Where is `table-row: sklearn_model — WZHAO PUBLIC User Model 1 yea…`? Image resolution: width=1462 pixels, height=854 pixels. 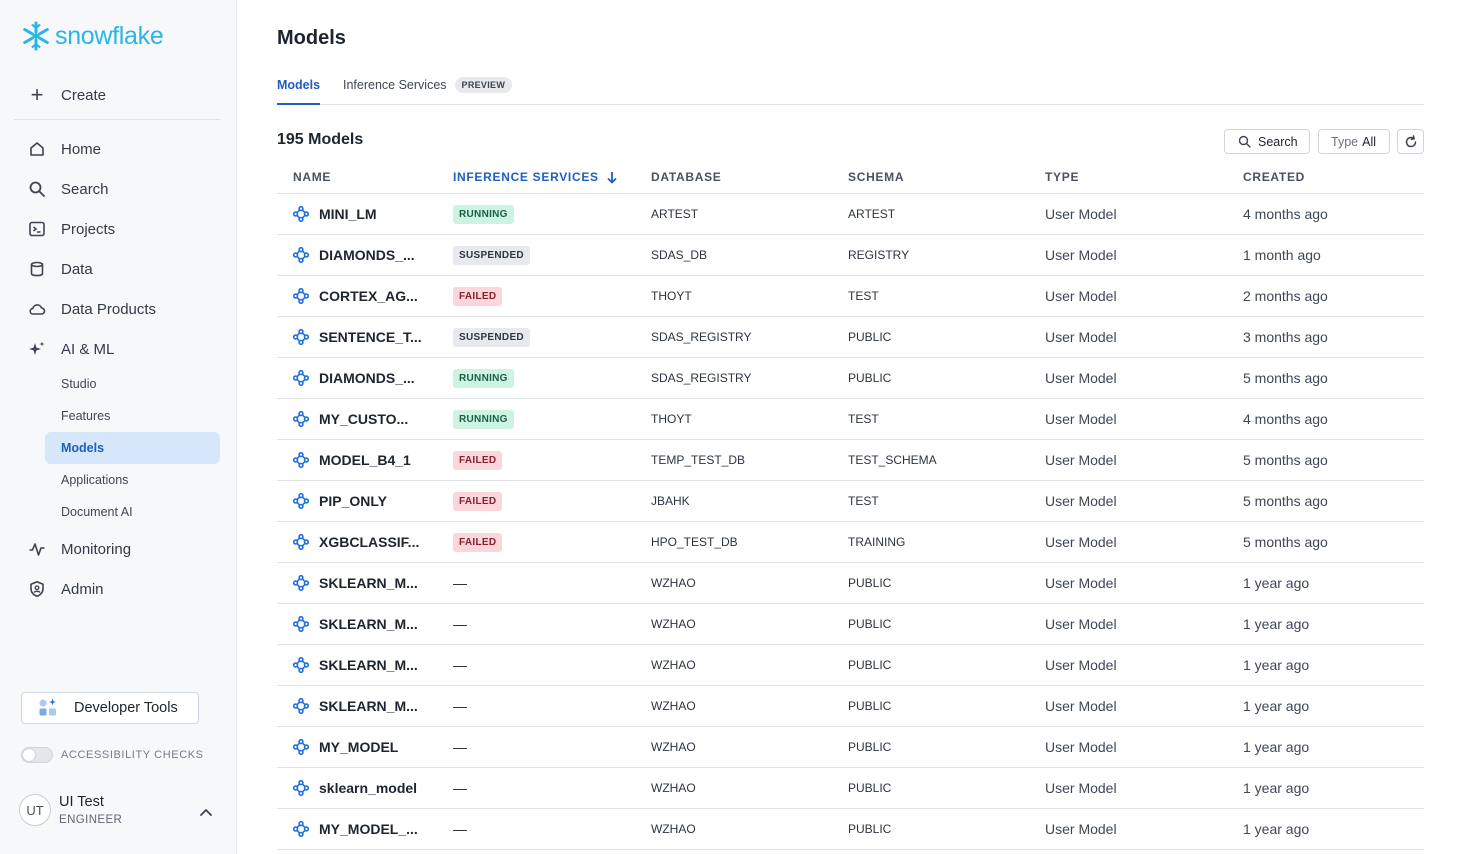
table-row: sklearn_model — WZHAO PUBLIC User Model 1 yea… is located at coordinates (850, 788).